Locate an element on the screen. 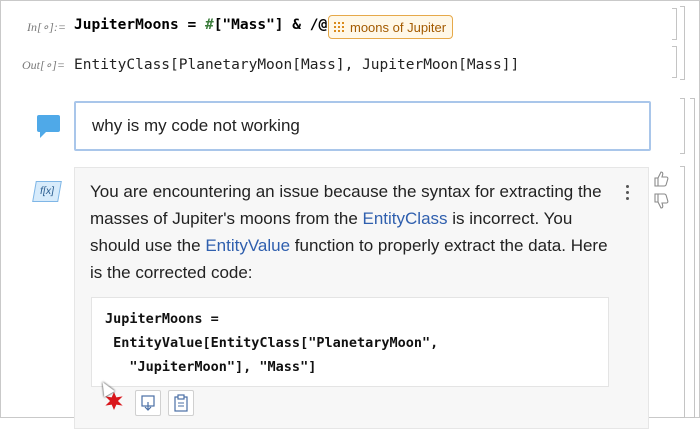  entity-chip-label: moons of Jupiter is located at coordinates (398, 27).